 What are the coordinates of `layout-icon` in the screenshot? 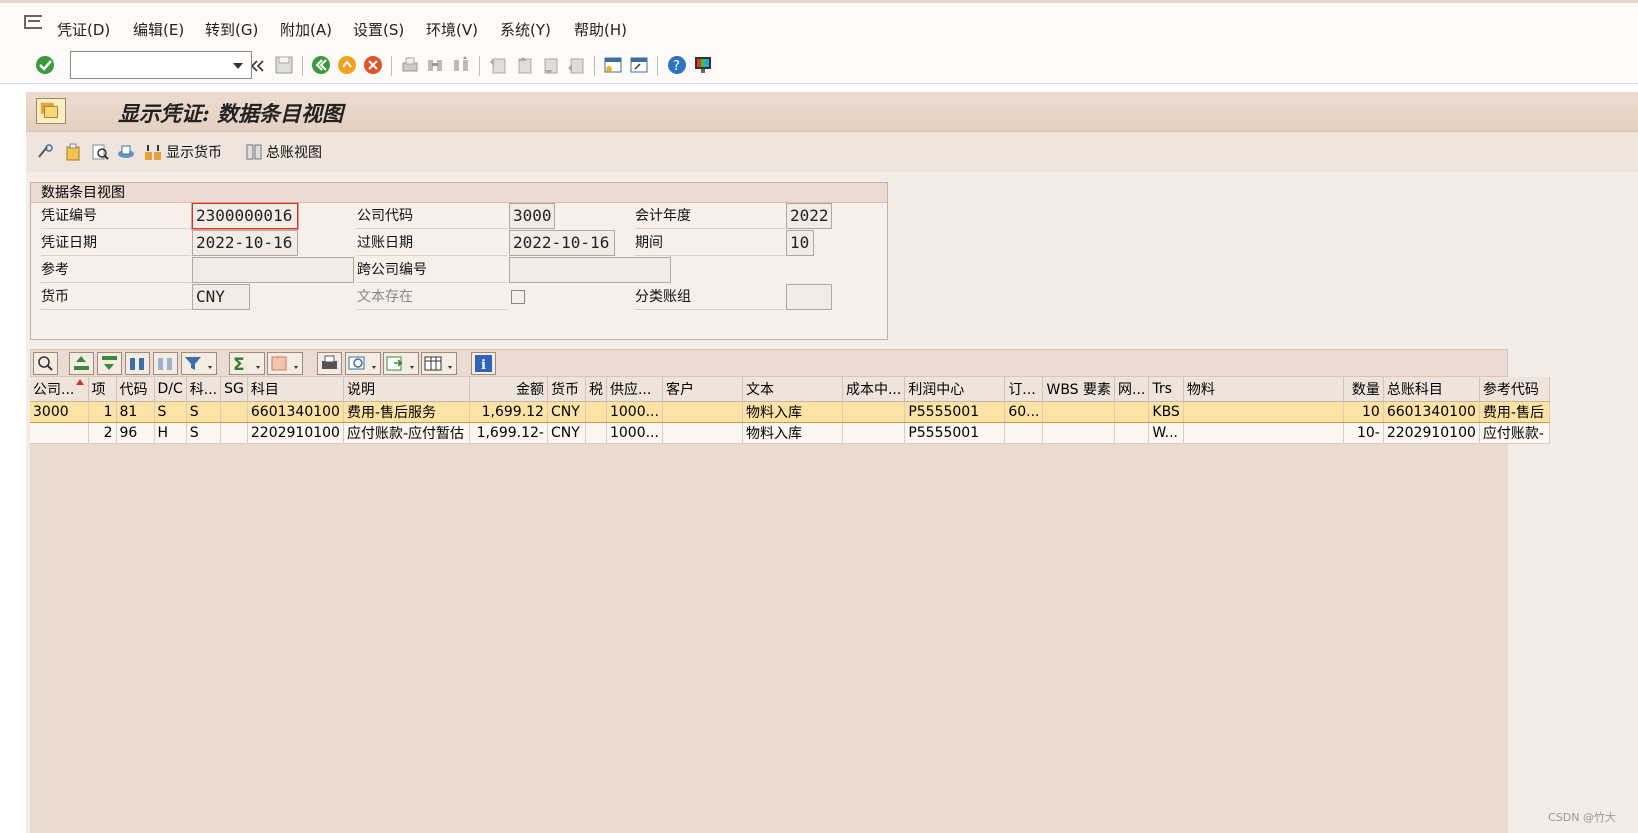 It's located at (438, 363).